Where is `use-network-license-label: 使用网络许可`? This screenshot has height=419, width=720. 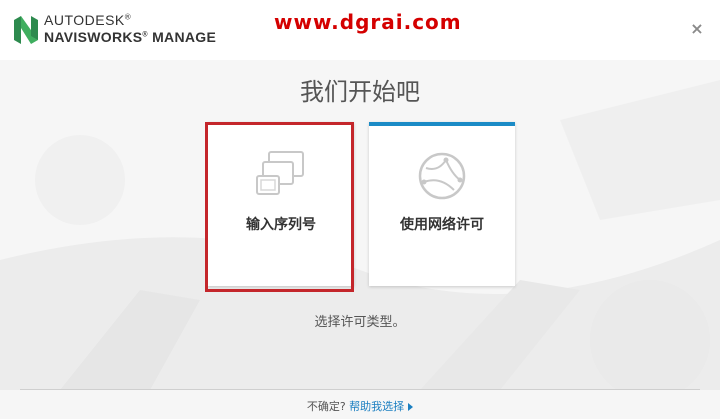
use-network-license-label: 使用网络许可 is located at coordinates (442, 225).